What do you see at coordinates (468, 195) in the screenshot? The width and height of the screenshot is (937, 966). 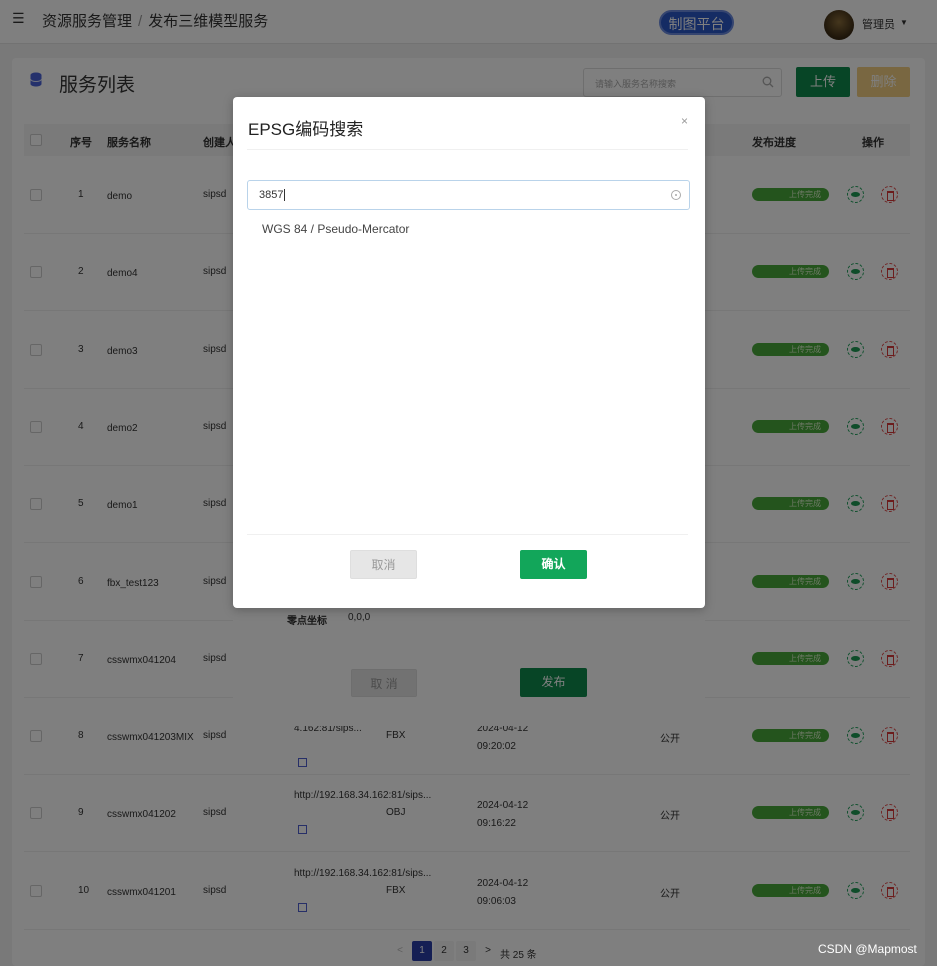 I see `epsg-code-input: 3857` at bounding box center [468, 195].